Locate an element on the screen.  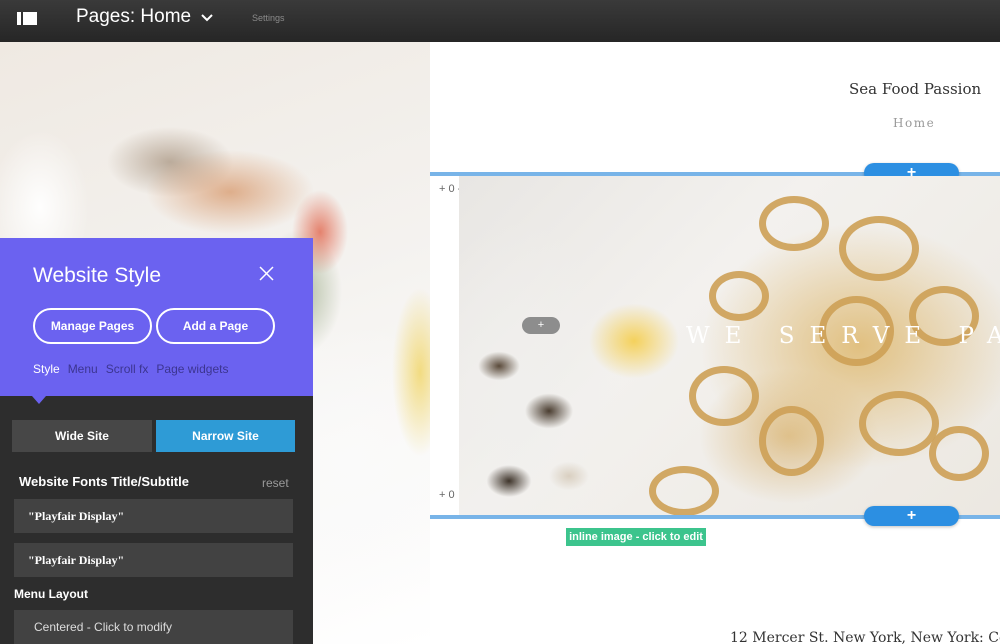
close-icon is located at coordinates (266, 273).